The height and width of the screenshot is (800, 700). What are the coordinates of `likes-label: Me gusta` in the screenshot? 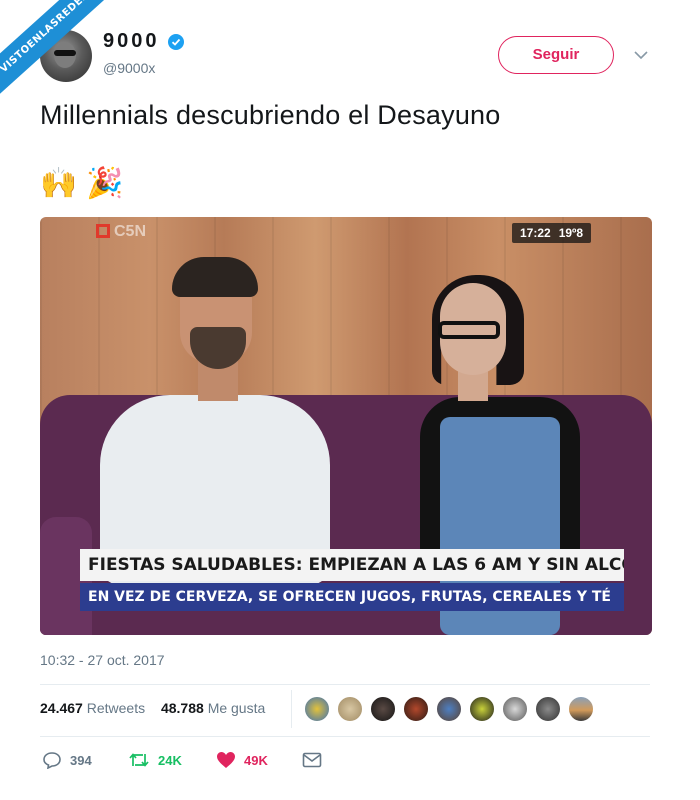 It's located at (237, 708).